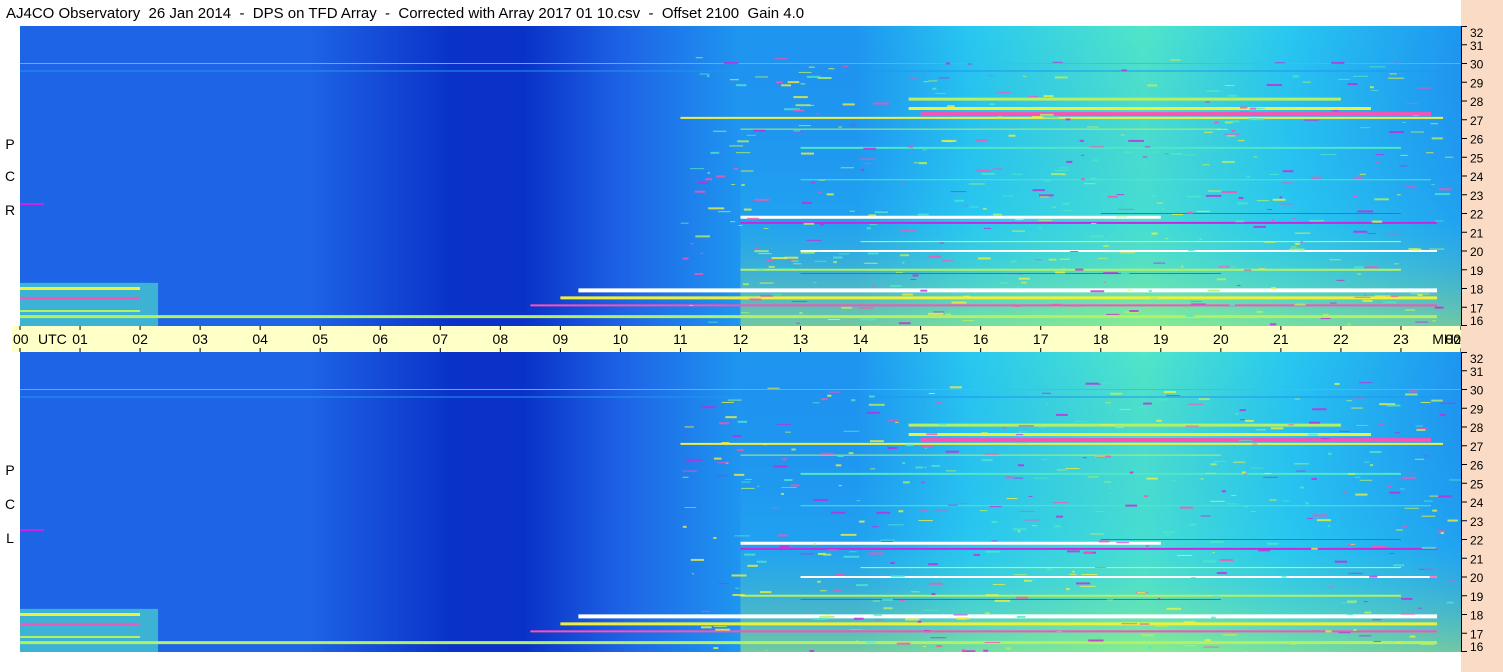  I want to click on rcp-label-c: C, so click(10, 176).